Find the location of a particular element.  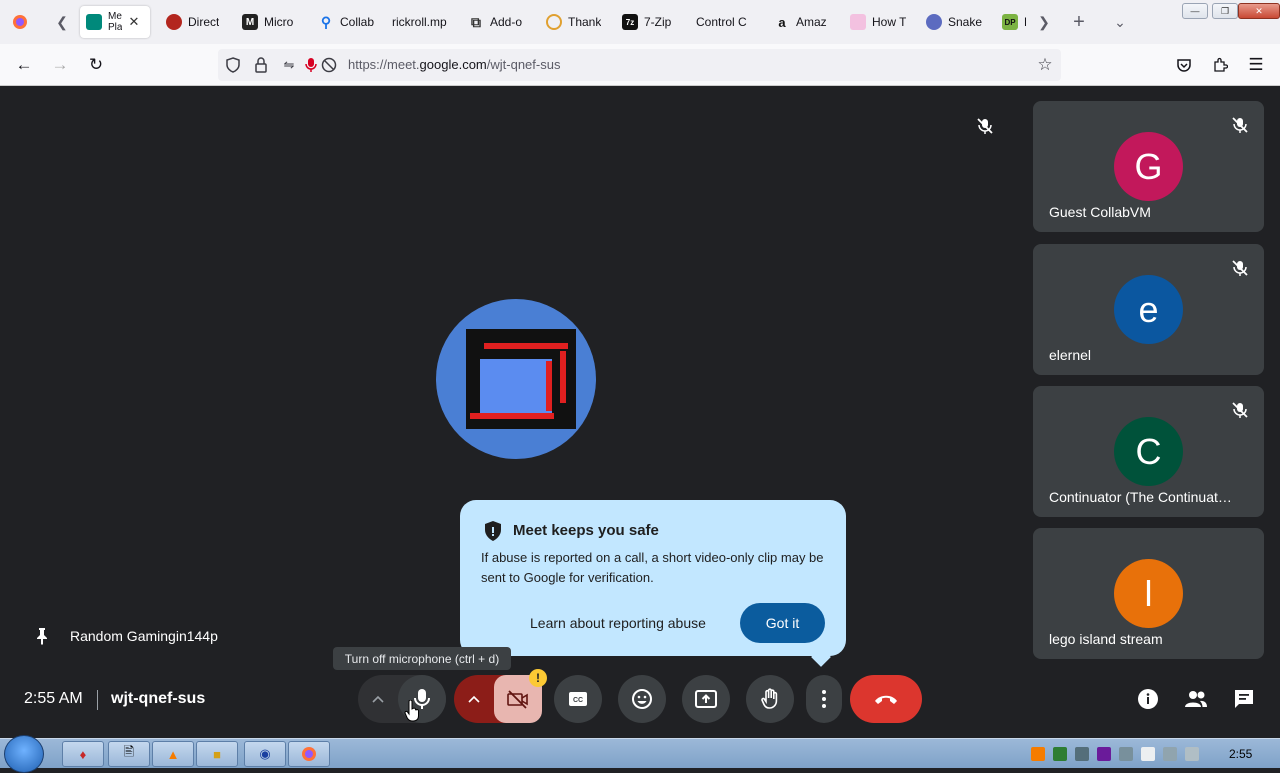

tab-rickroll: rickroll.mp is located at coordinates (422, 22).